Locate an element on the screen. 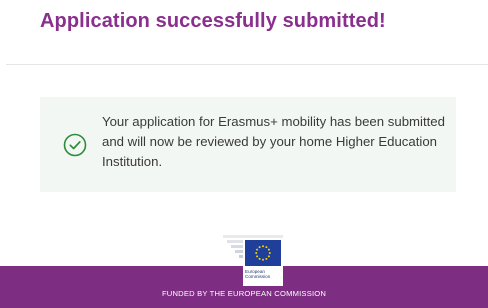 Image resolution: width=488 pixels, height=308 pixels. check-circle-icon is located at coordinates (75, 145).